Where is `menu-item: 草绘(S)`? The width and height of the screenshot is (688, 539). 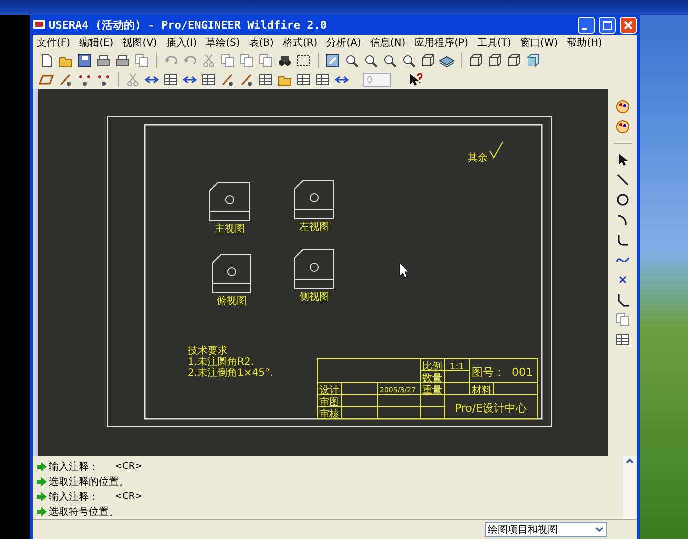 menu-item: 草绘(S) is located at coordinates (223, 43).